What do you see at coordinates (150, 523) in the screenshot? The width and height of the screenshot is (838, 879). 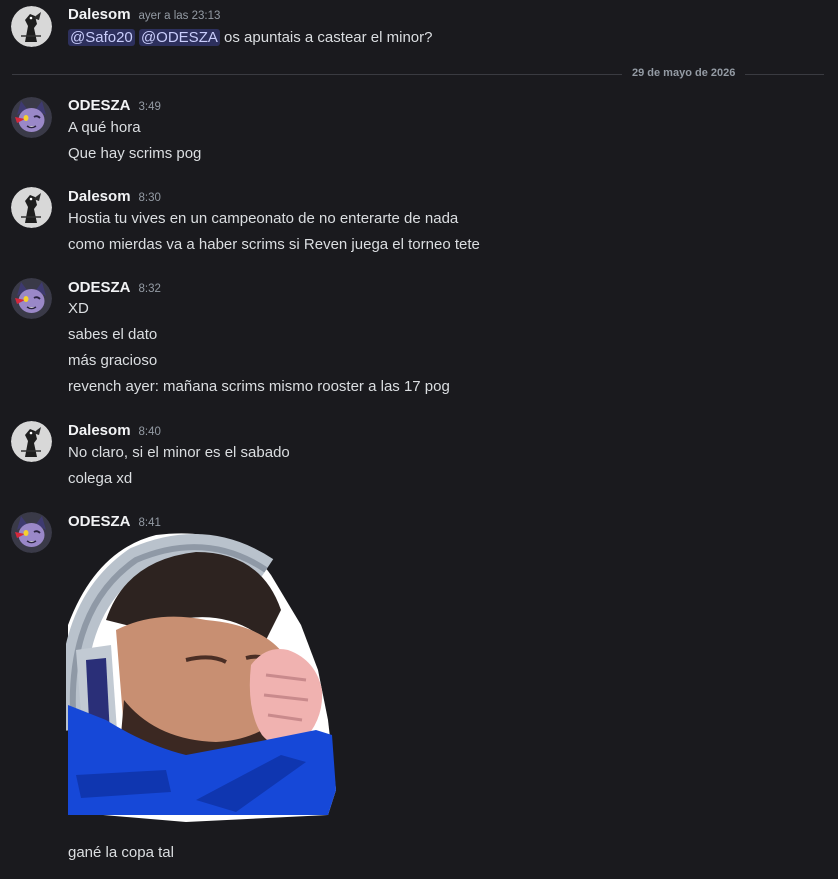 I see `timestamp: 8:41` at bounding box center [150, 523].